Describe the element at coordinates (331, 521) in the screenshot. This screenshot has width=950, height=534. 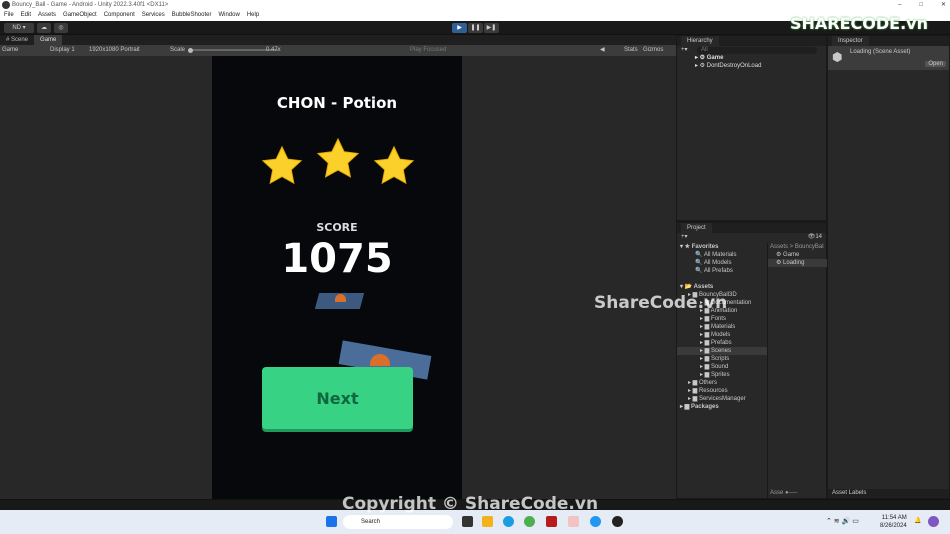
I see `start-icon` at that location.